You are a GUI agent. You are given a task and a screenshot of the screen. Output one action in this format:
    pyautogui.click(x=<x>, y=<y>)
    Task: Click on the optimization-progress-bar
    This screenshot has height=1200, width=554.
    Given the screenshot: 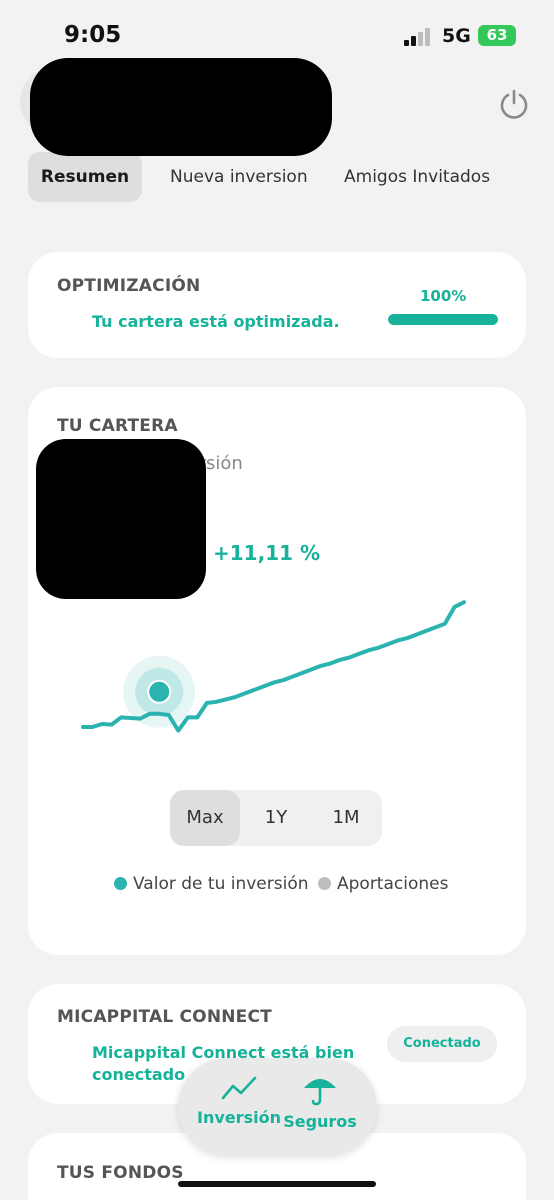 What is the action you would take?
    pyautogui.click(x=443, y=319)
    